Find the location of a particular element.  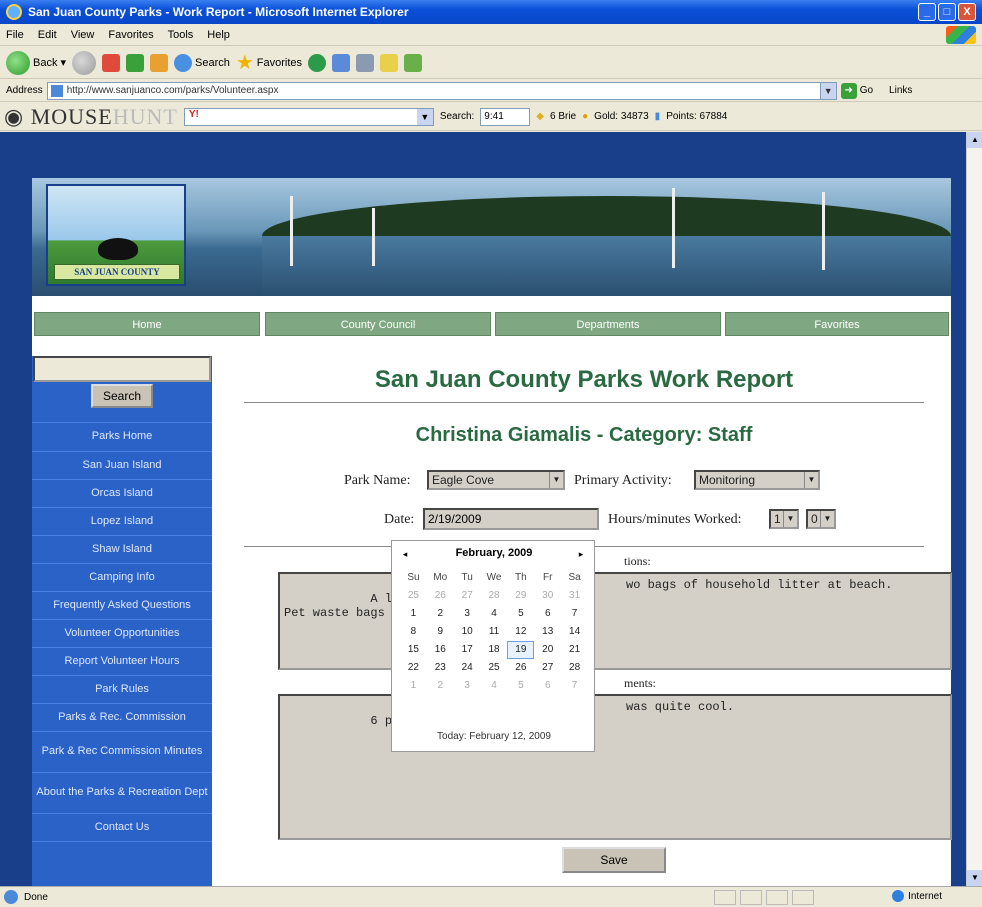

calendar-day: 18 is located at coordinates (494, 650).